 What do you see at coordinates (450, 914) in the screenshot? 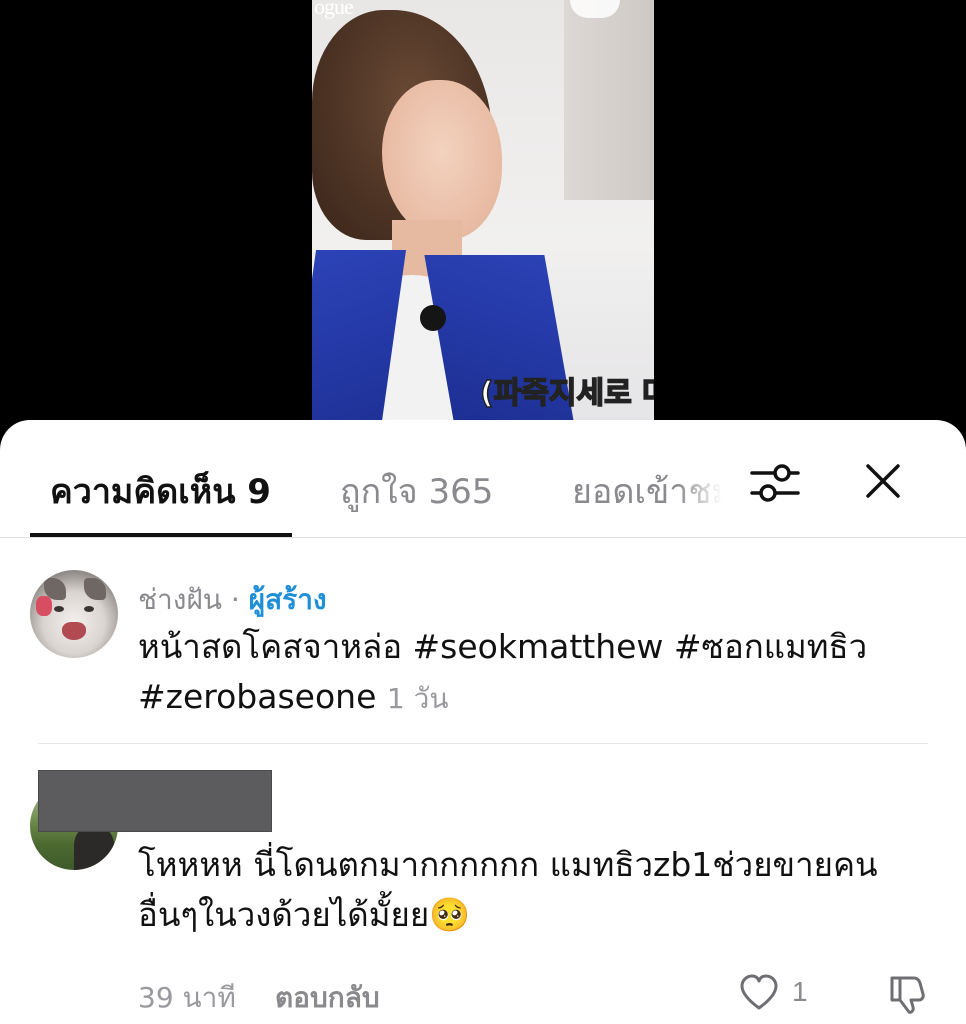
I see `pleading-face-emoji: 🥺` at bounding box center [450, 914].